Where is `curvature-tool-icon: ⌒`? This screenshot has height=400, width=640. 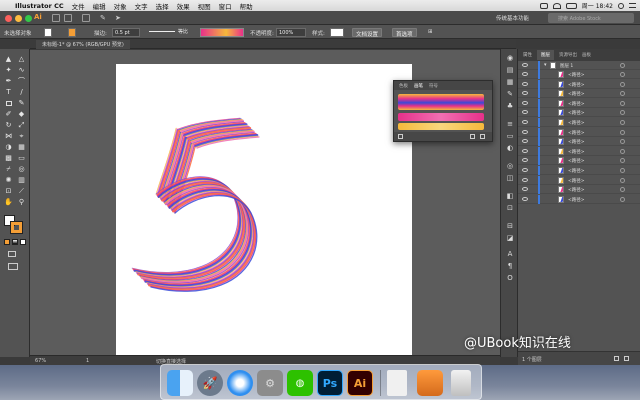
curvature-tool-icon: ⌒ is located at coordinates (21, 81).